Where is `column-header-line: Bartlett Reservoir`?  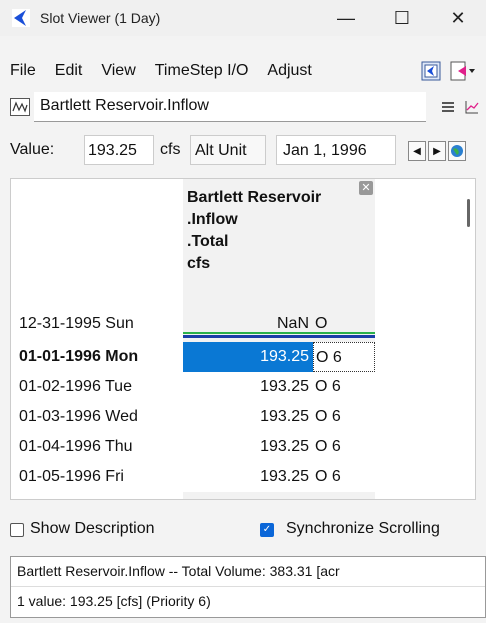 column-header-line: Bartlett Reservoir is located at coordinates (254, 197).